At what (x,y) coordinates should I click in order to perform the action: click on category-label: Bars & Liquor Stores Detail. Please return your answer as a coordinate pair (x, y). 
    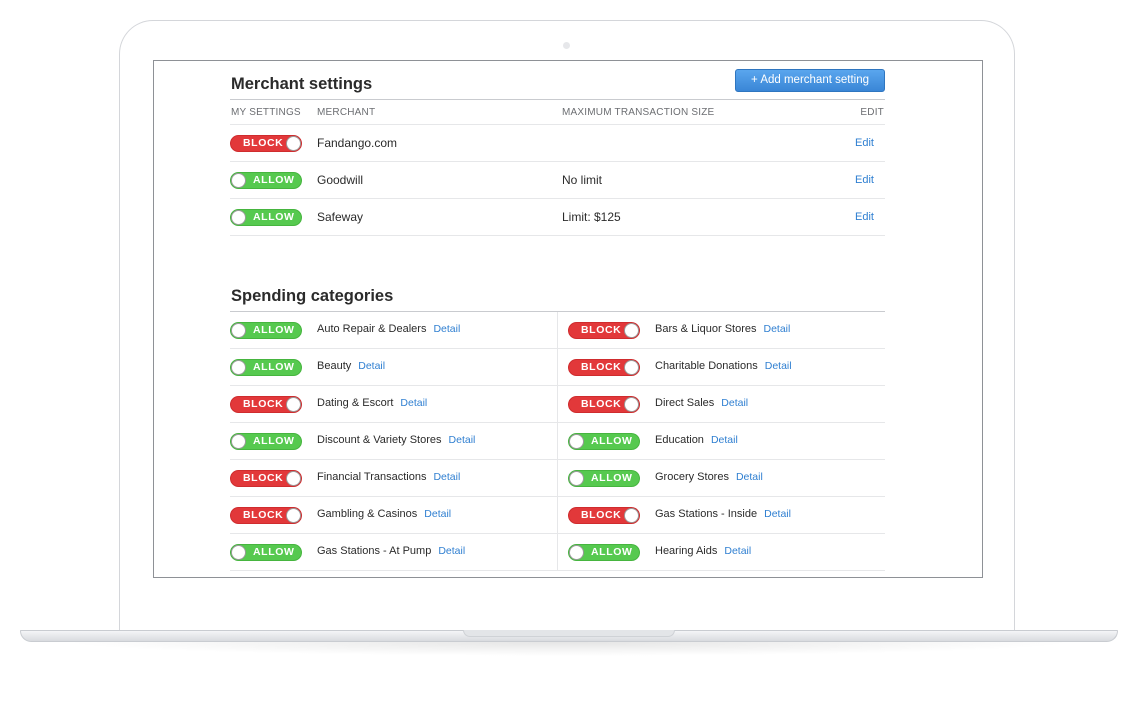
    Looking at the image, I should click on (722, 329).